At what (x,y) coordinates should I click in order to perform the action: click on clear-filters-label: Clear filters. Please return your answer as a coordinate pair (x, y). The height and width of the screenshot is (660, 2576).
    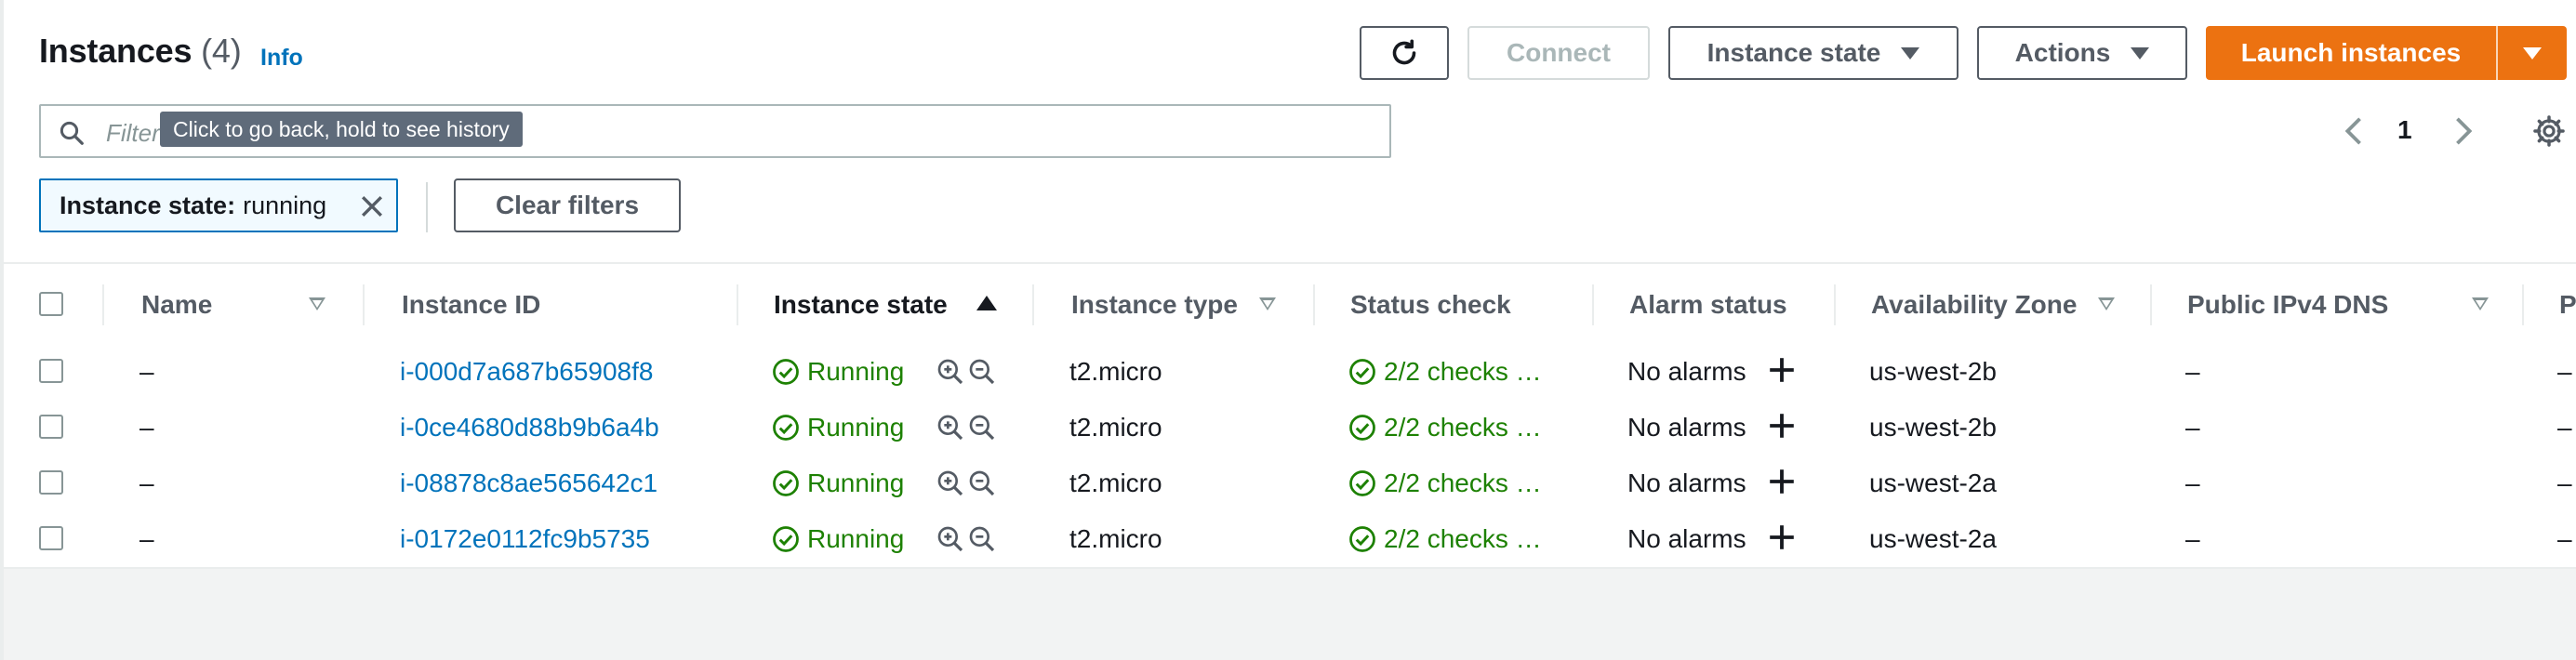
    Looking at the image, I should click on (567, 205).